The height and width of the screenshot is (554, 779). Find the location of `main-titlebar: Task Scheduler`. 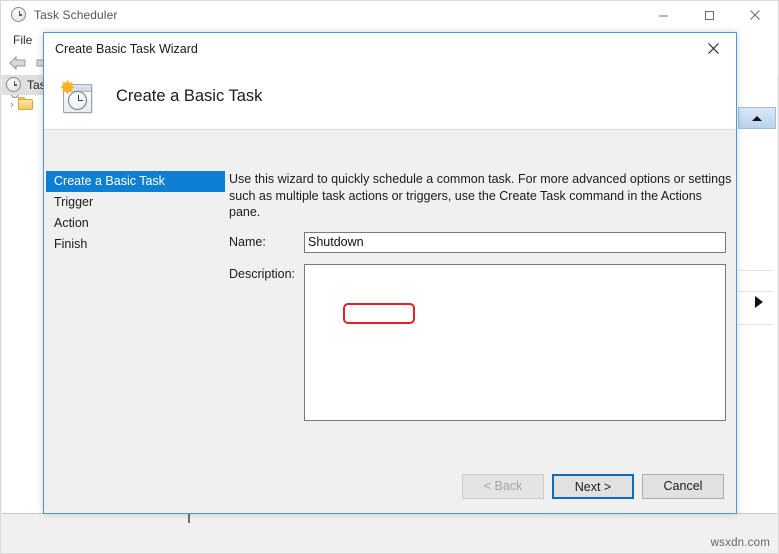

main-titlebar: Task Scheduler is located at coordinates (389, 15).